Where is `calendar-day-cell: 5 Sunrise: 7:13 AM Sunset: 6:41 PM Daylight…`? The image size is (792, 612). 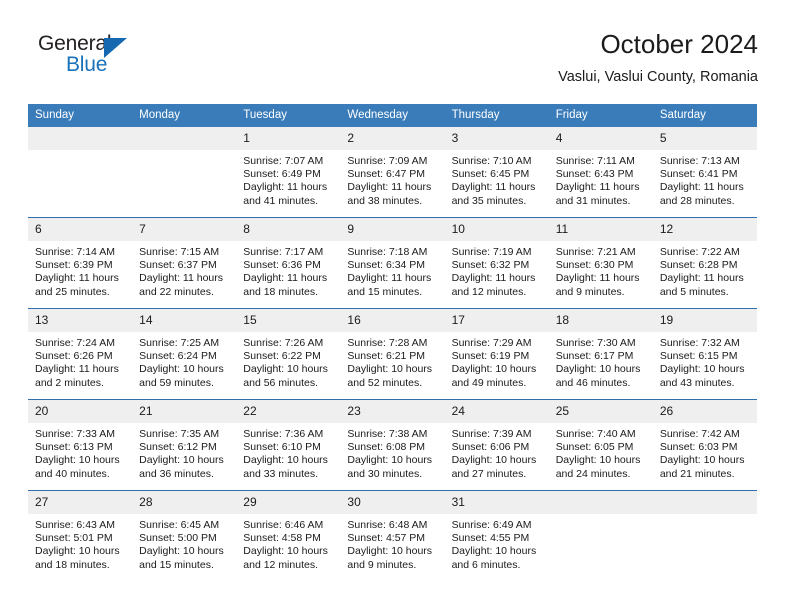 calendar-day-cell: 5 Sunrise: 7:13 AM Sunset: 6:41 PM Daylight… is located at coordinates (704, 172).